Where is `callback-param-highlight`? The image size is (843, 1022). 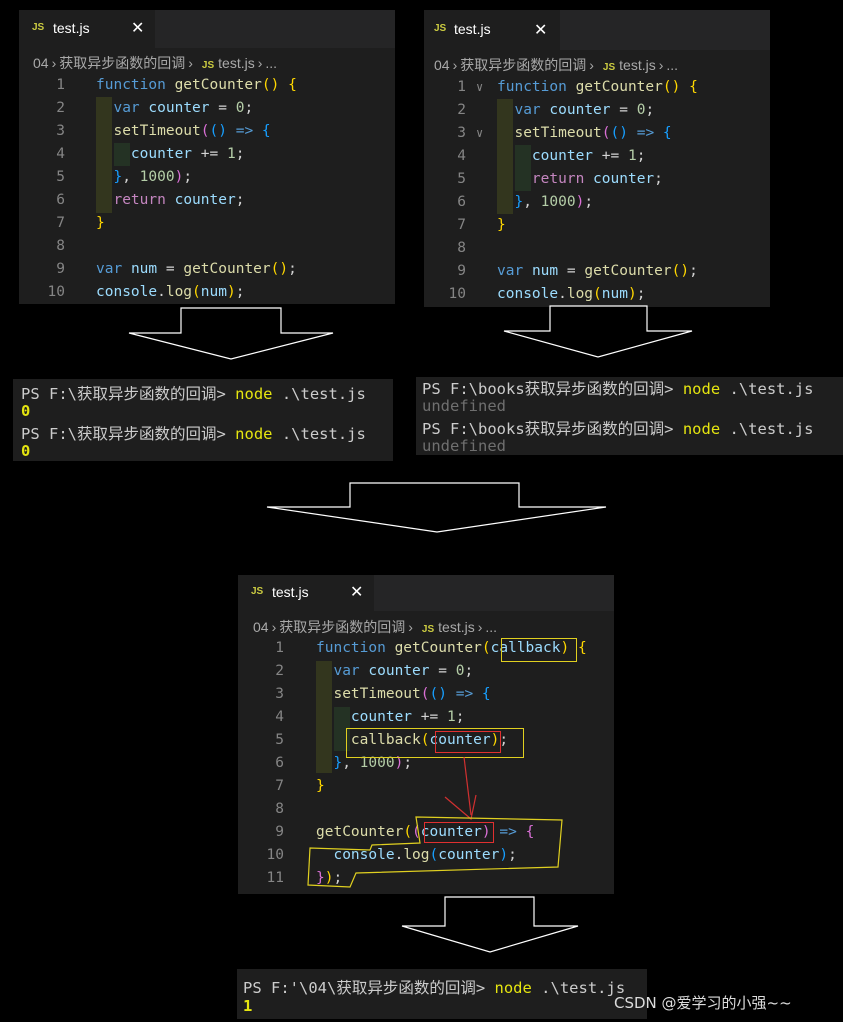 callback-param-highlight is located at coordinates (539, 650).